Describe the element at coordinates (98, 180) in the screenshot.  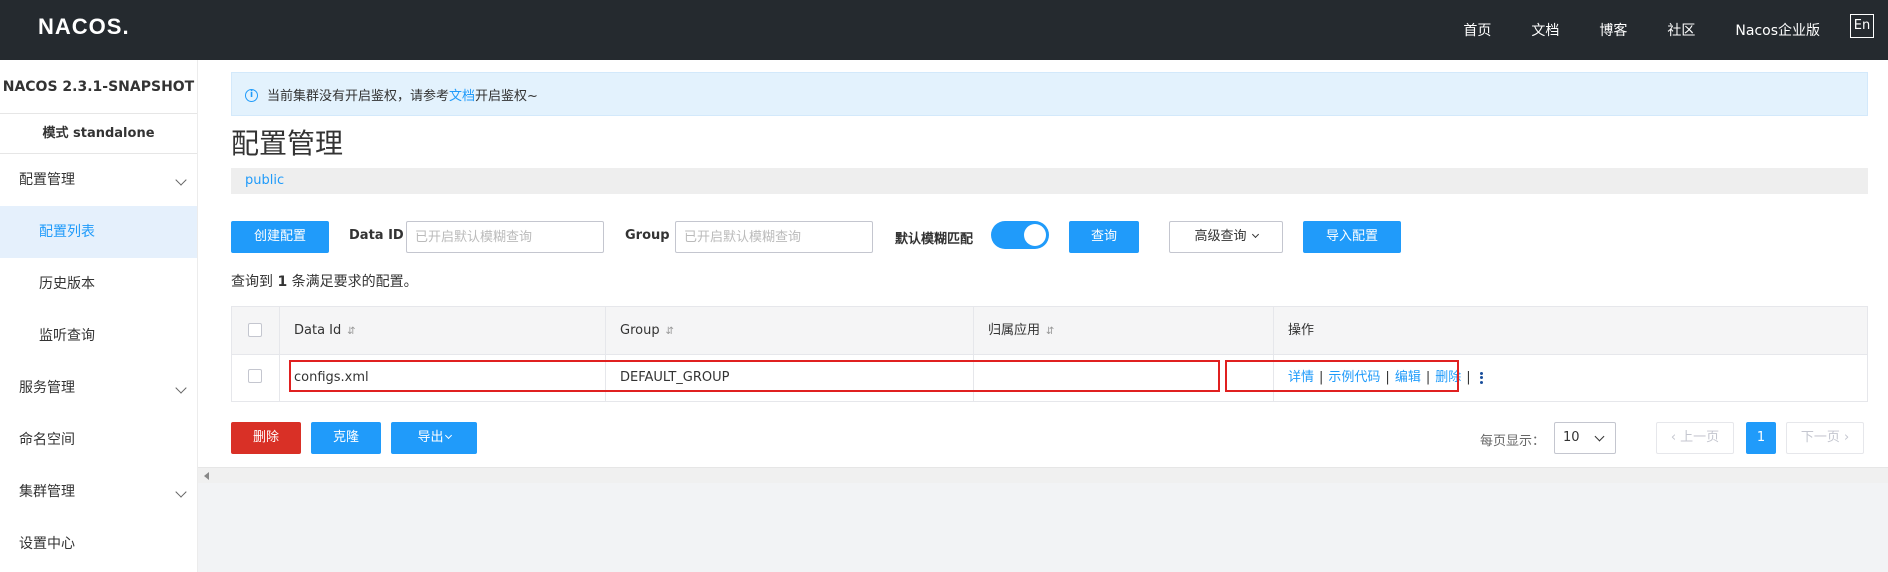
I see `sidebar-item-config-management: 配置管理` at that location.